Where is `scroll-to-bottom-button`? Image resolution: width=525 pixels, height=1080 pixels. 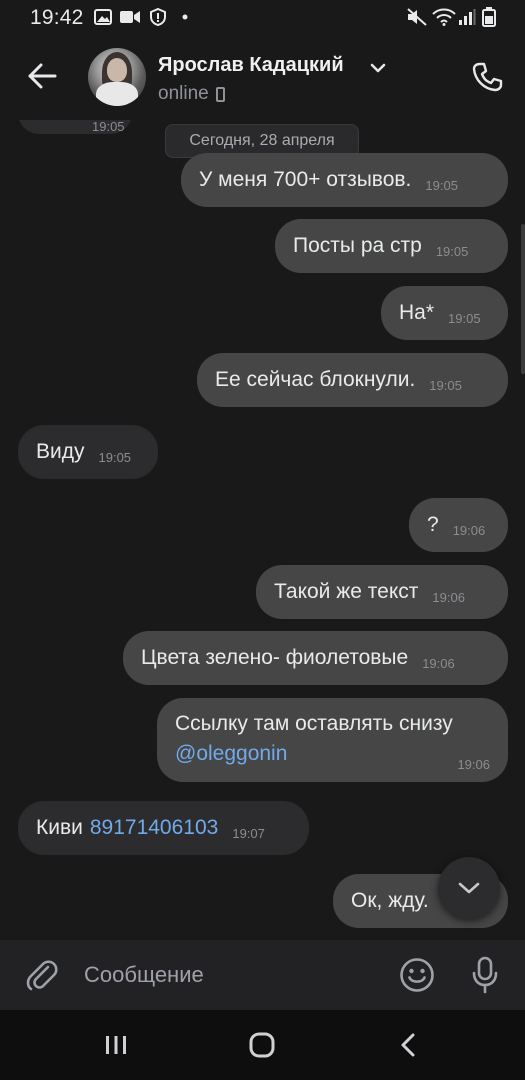 scroll-to-bottom-button is located at coordinates (469, 888).